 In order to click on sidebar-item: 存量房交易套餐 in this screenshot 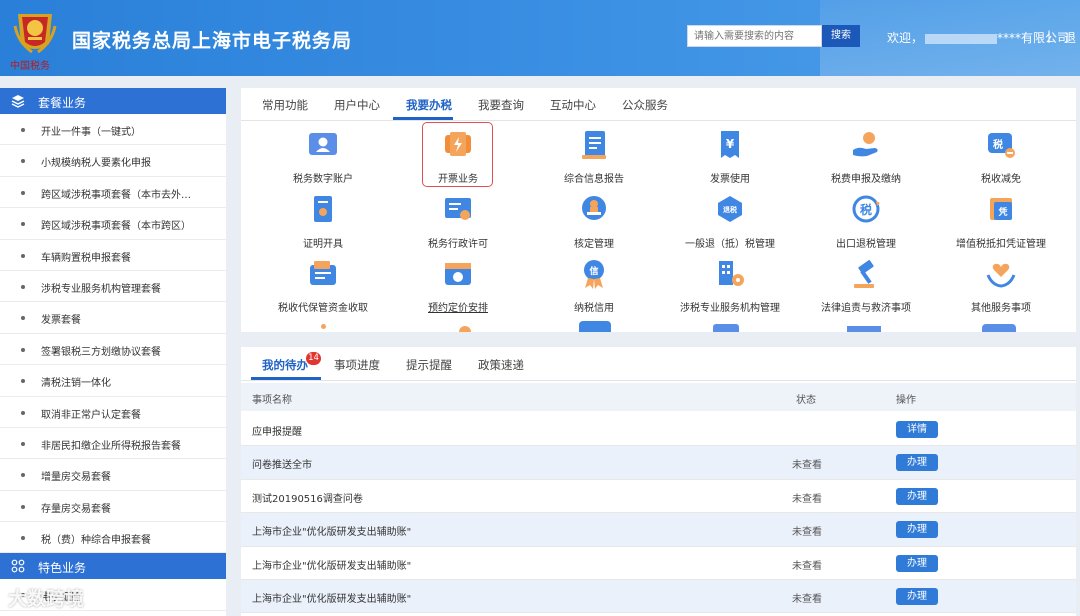, I will do `click(113, 507)`.